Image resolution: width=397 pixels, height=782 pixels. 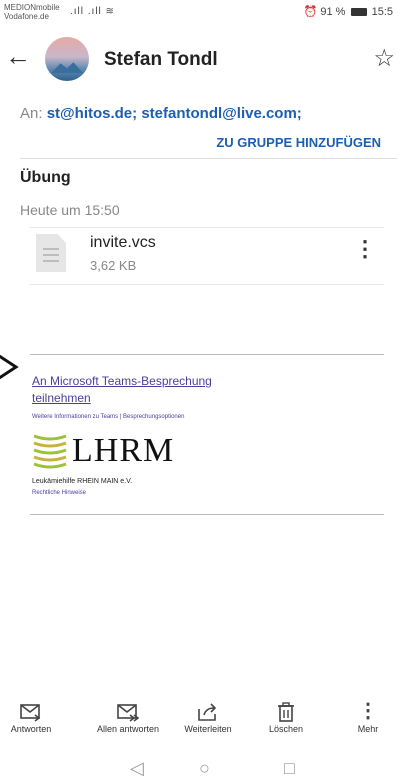 What do you see at coordinates (113, 265) in the screenshot?
I see `attachment-size: 3,62 KB` at bounding box center [113, 265].